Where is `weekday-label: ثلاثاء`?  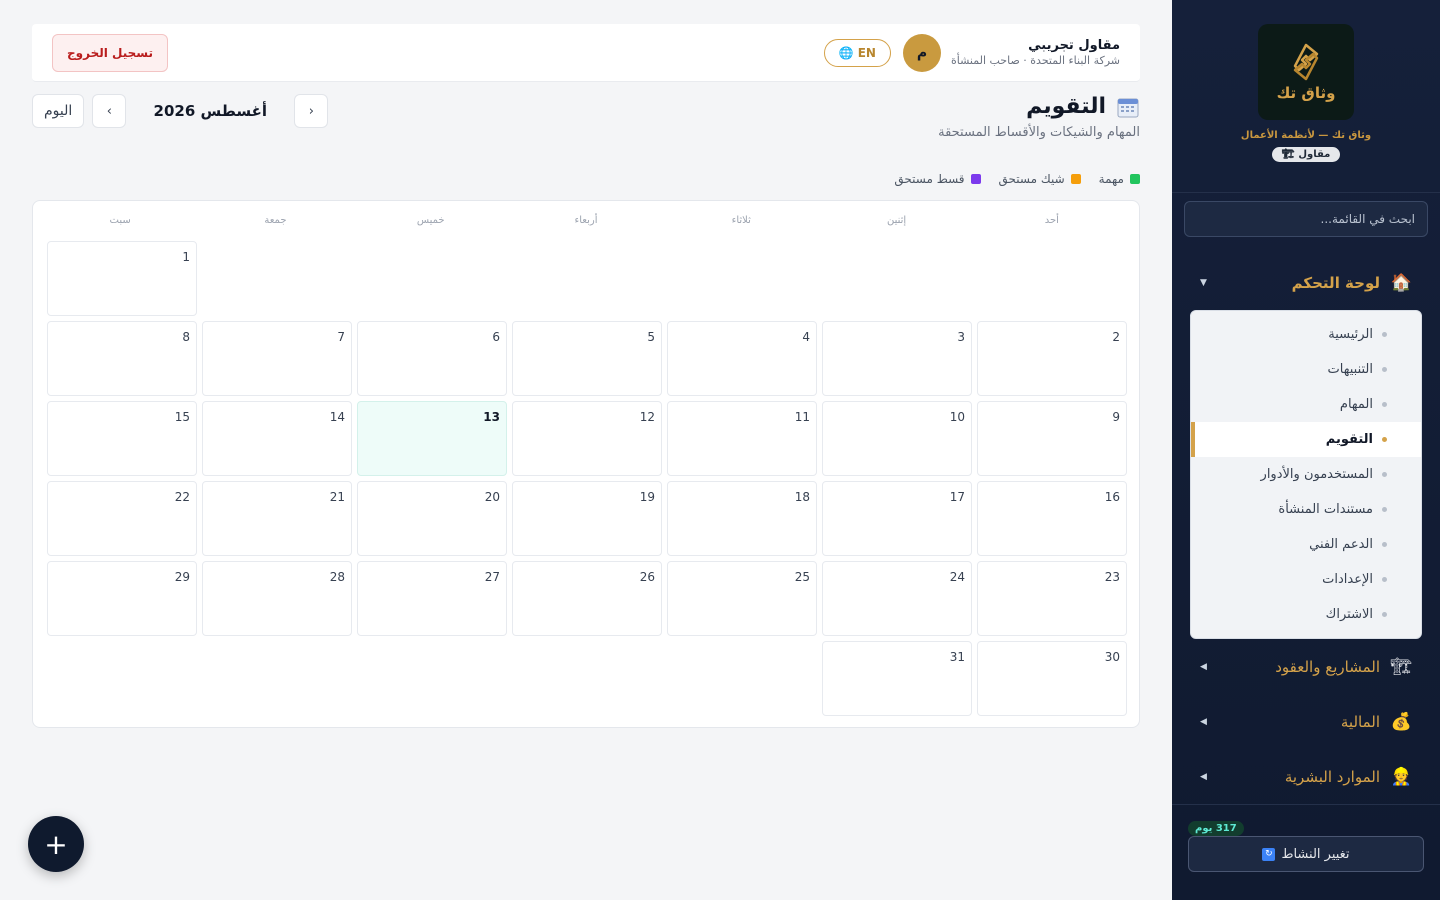
weekday-label: ثلاثاء is located at coordinates (741, 220).